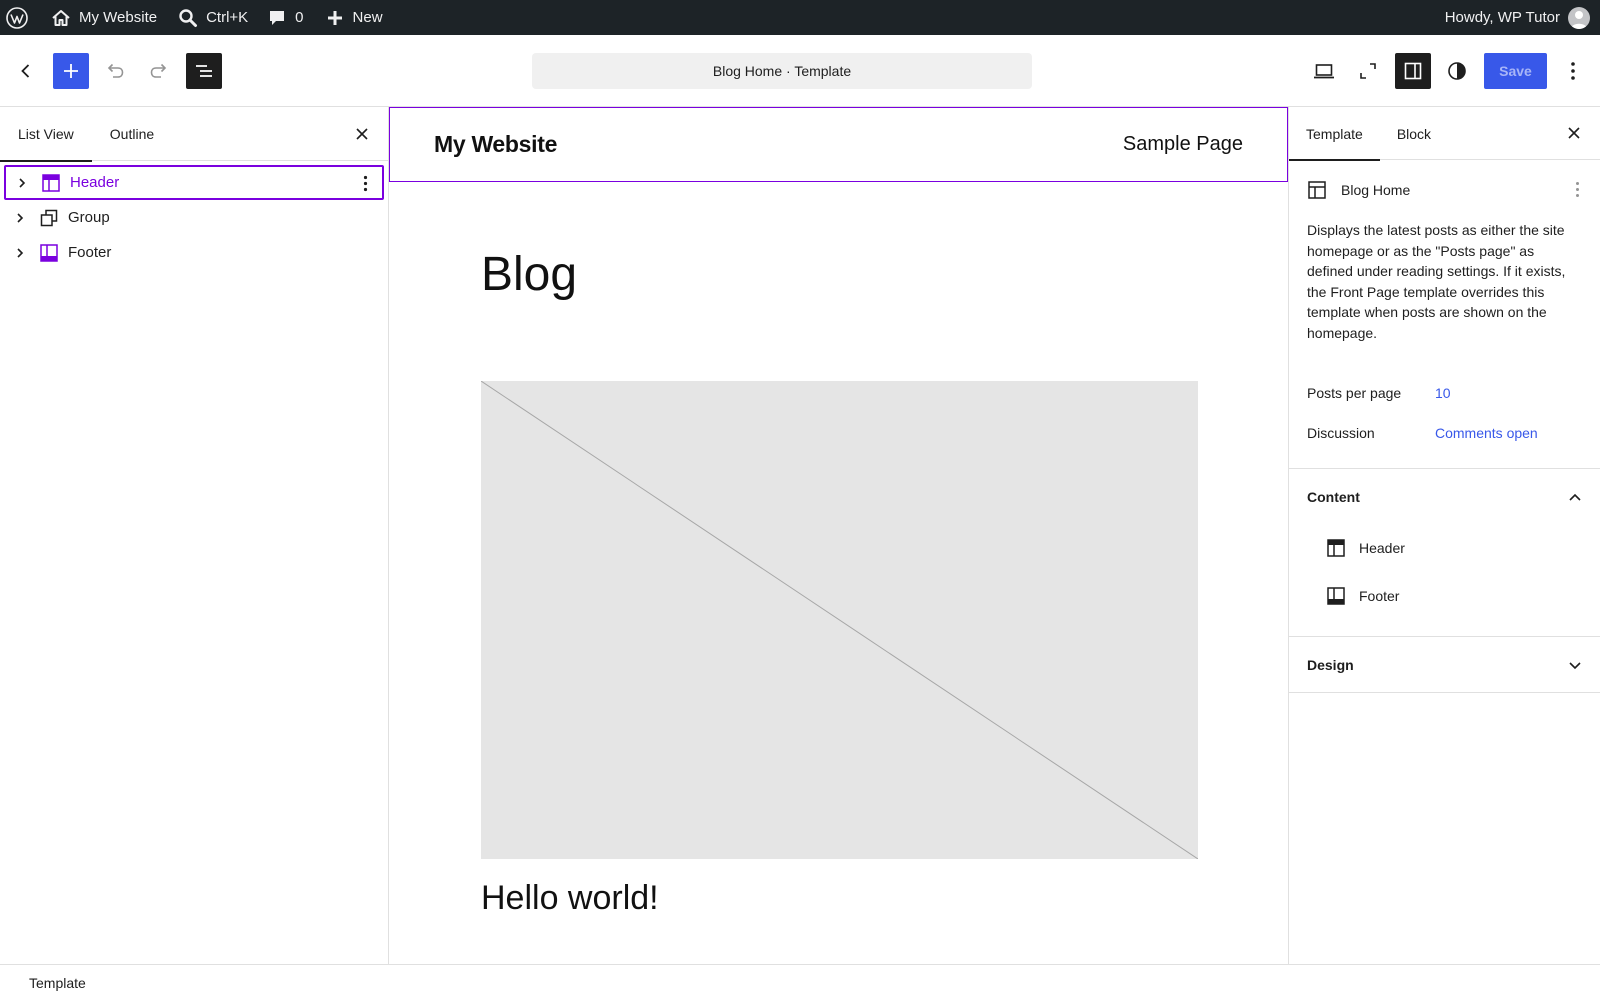 The width and height of the screenshot is (1600, 1000). What do you see at coordinates (118, 17) in the screenshot?
I see `site-name-label: My Website` at bounding box center [118, 17].